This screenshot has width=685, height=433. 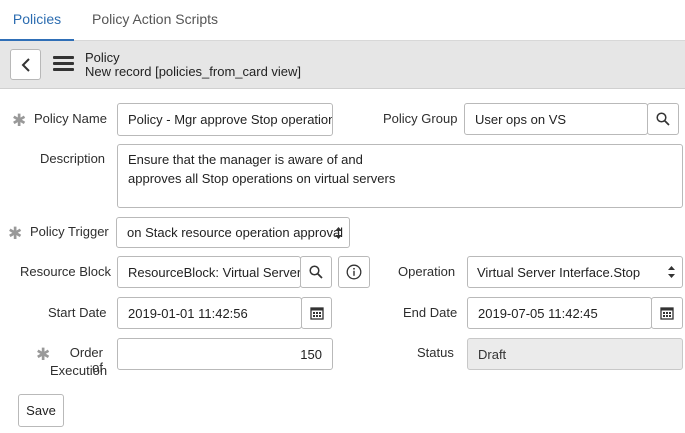 What do you see at coordinates (427, 271) in the screenshot?
I see `operation-label: Operation` at bounding box center [427, 271].